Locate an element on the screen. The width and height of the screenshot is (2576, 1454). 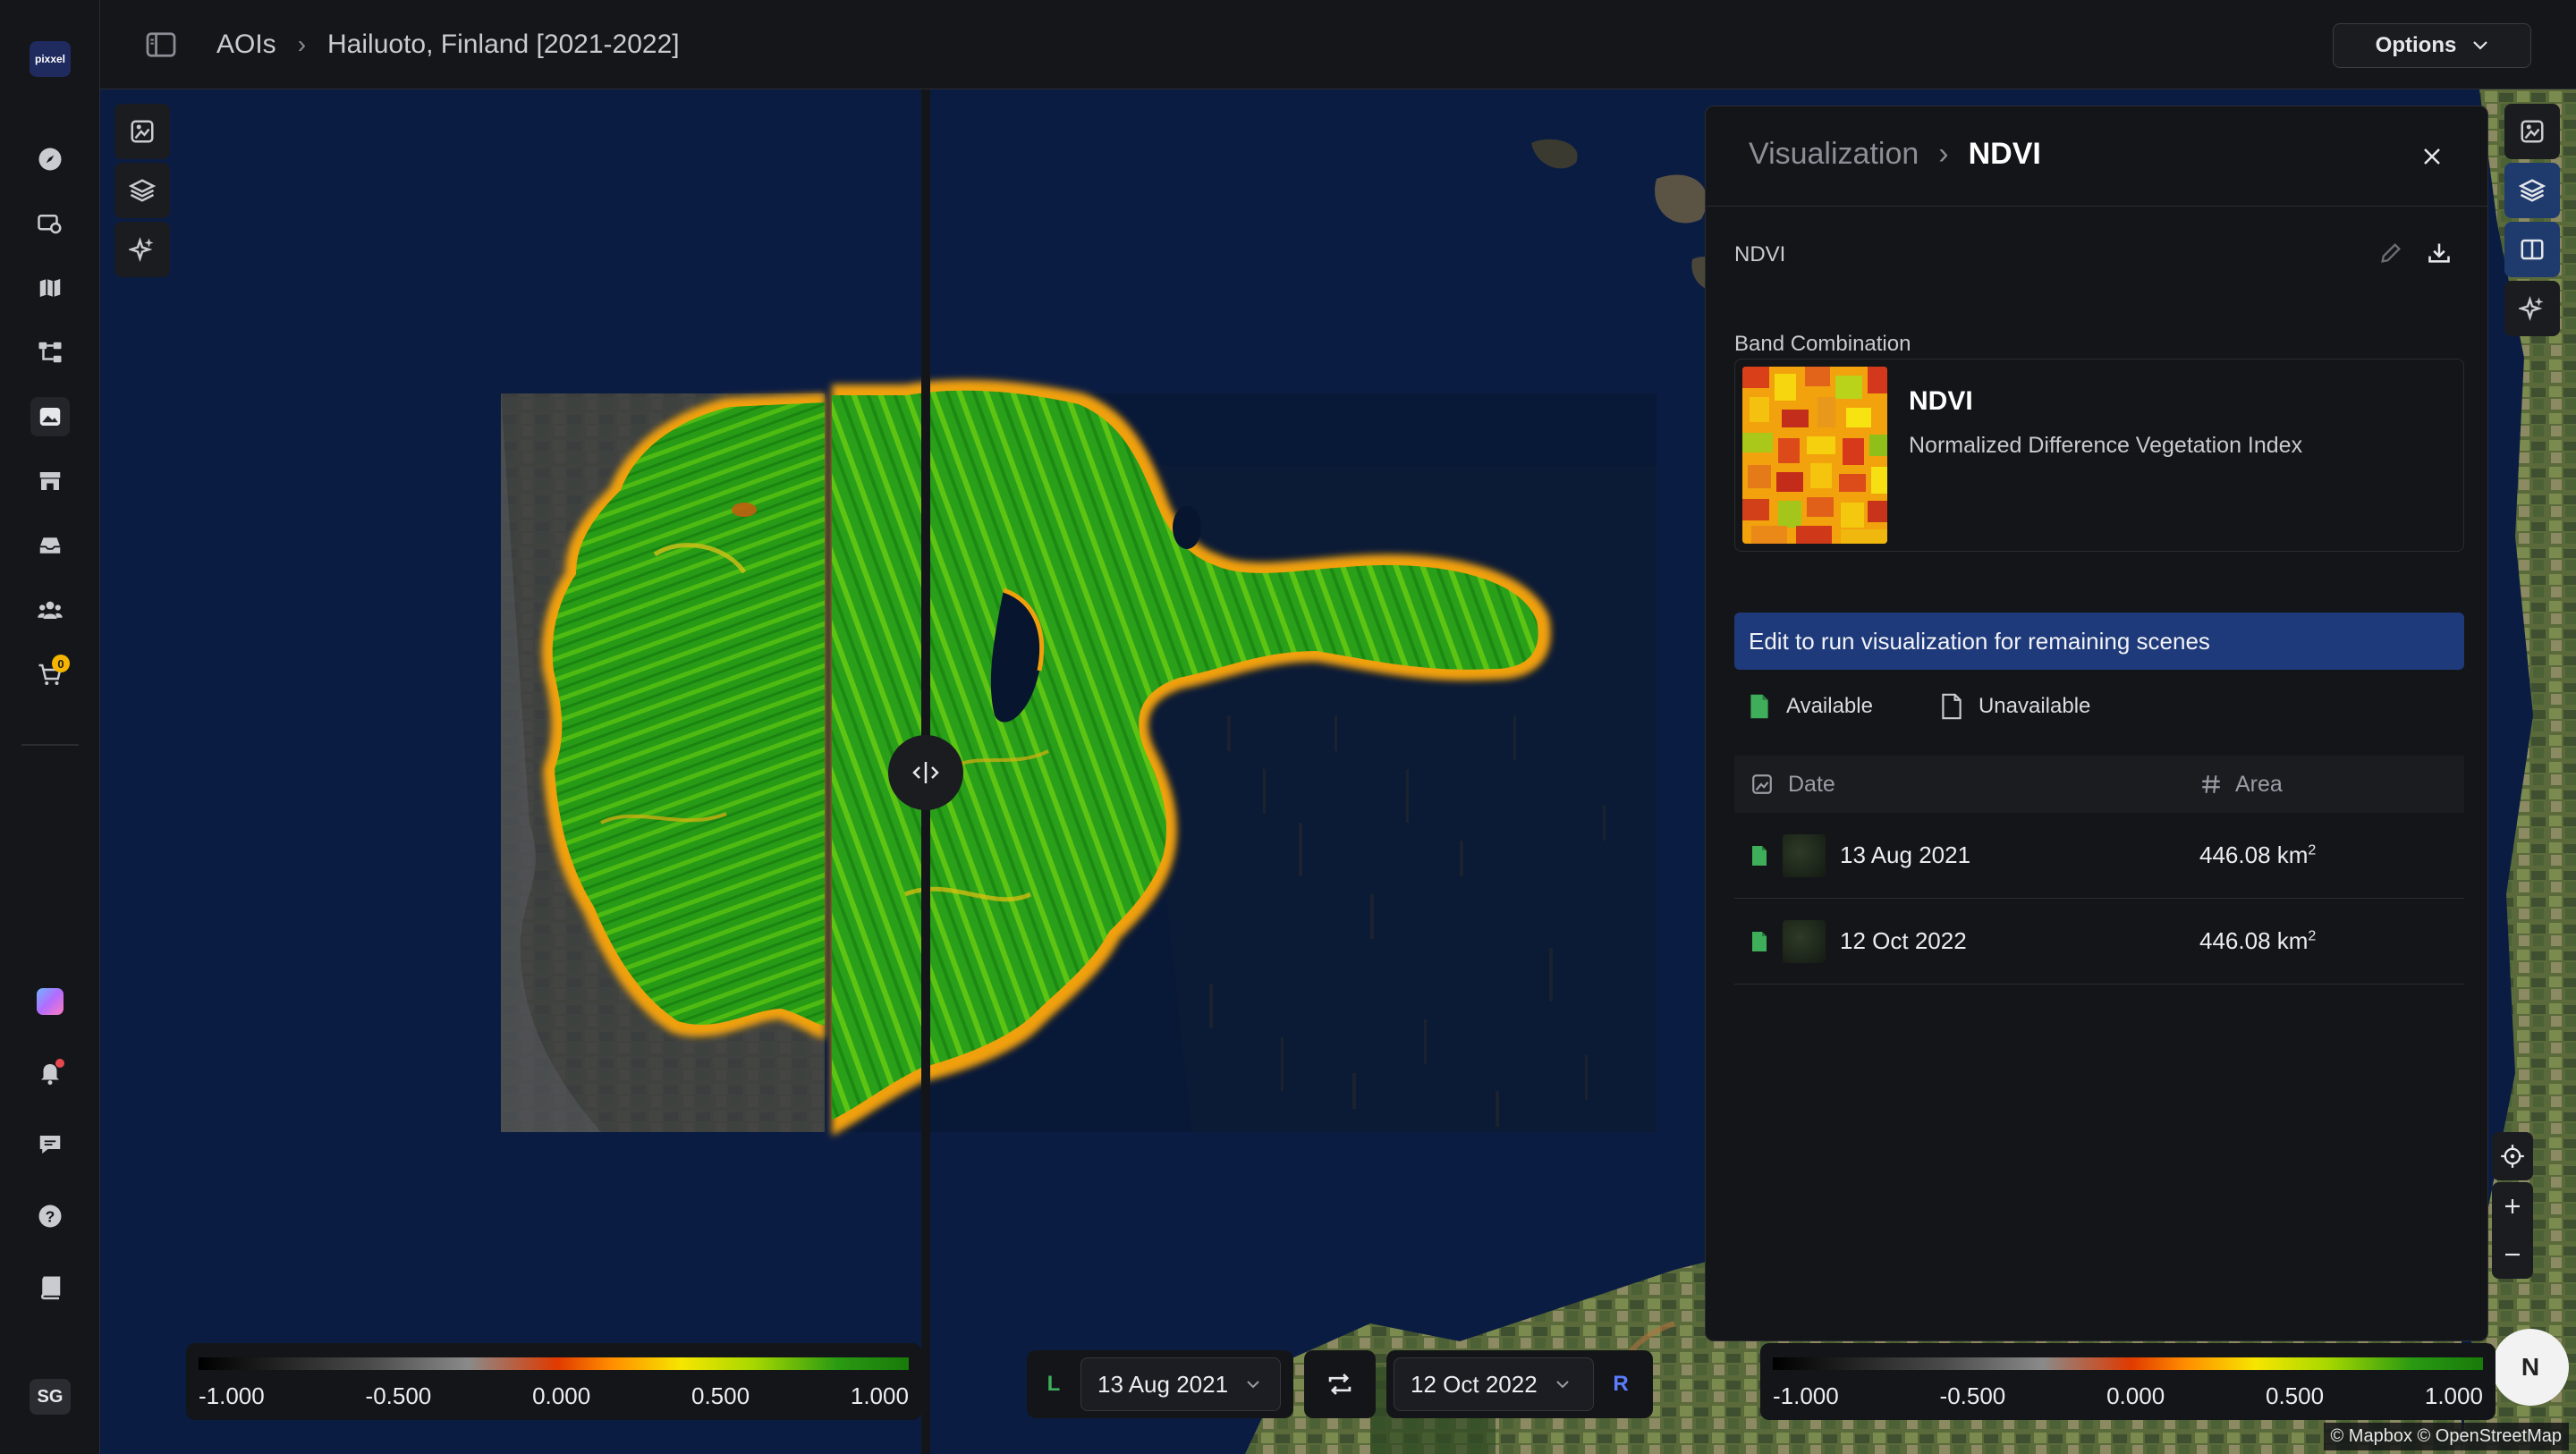
right-map-toolbar is located at coordinates (2532, 221).